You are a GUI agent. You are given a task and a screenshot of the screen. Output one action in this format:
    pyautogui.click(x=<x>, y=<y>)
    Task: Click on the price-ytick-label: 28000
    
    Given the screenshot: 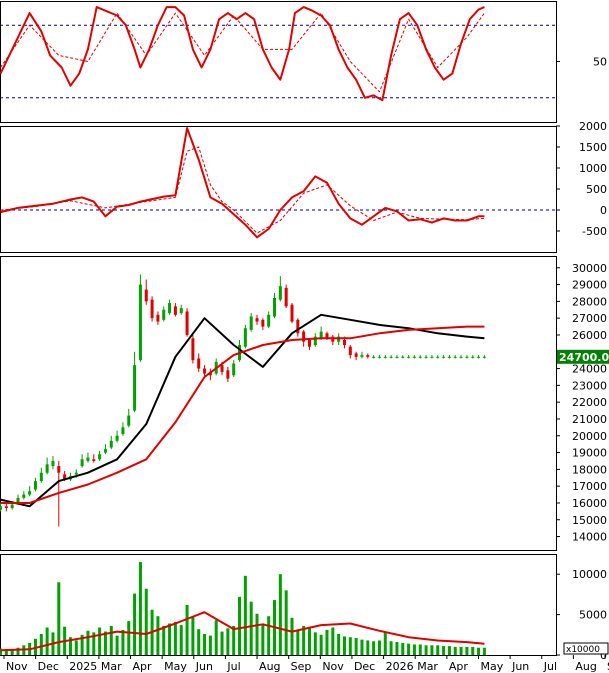 What is the action you would take?
    pyautogui.click(x=589, y=301)
    